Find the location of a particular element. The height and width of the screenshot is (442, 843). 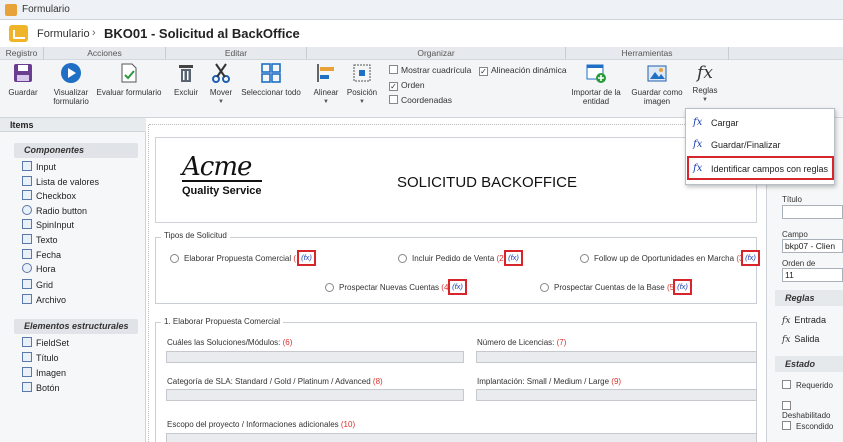

radio-incluir-pedido: Incluir Pedido de Venta (2) is located at coordinates (452, 259).